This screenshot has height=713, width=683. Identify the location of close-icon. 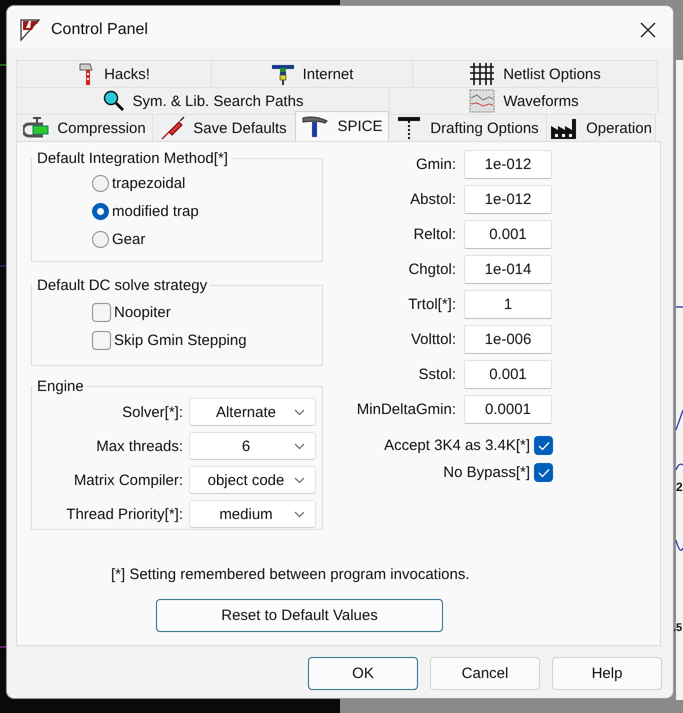
(648, 30).